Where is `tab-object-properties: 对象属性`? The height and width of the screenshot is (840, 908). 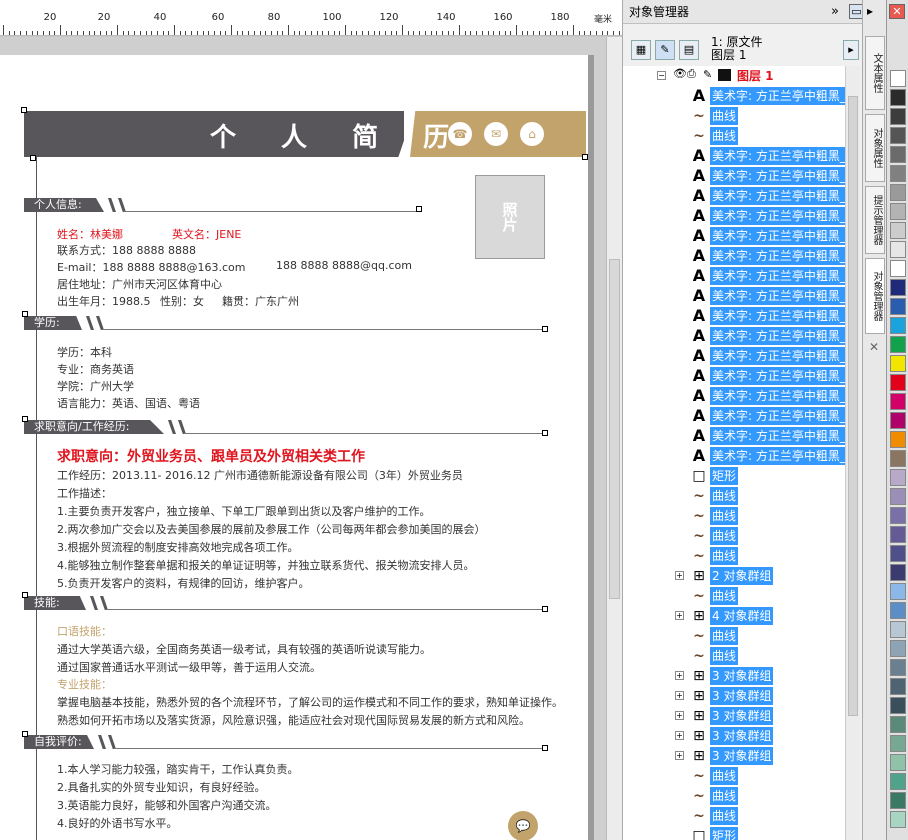 tab-object-properties: 对象属性 is located at coordinates (875, 148).